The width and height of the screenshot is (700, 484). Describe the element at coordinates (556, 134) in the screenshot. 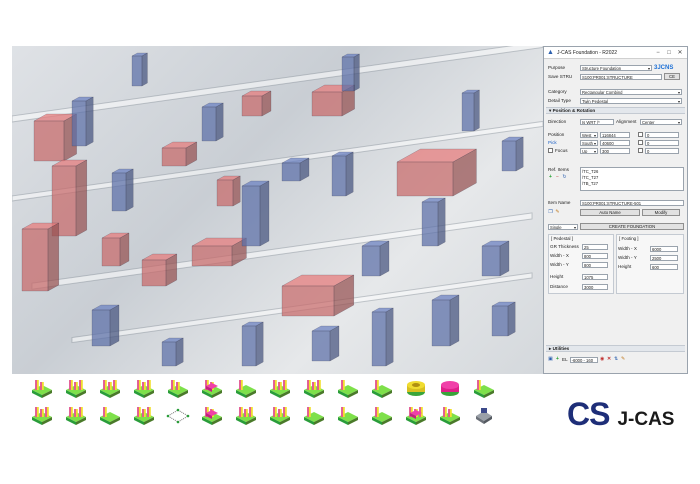

I see `position-label: Position` at that location.